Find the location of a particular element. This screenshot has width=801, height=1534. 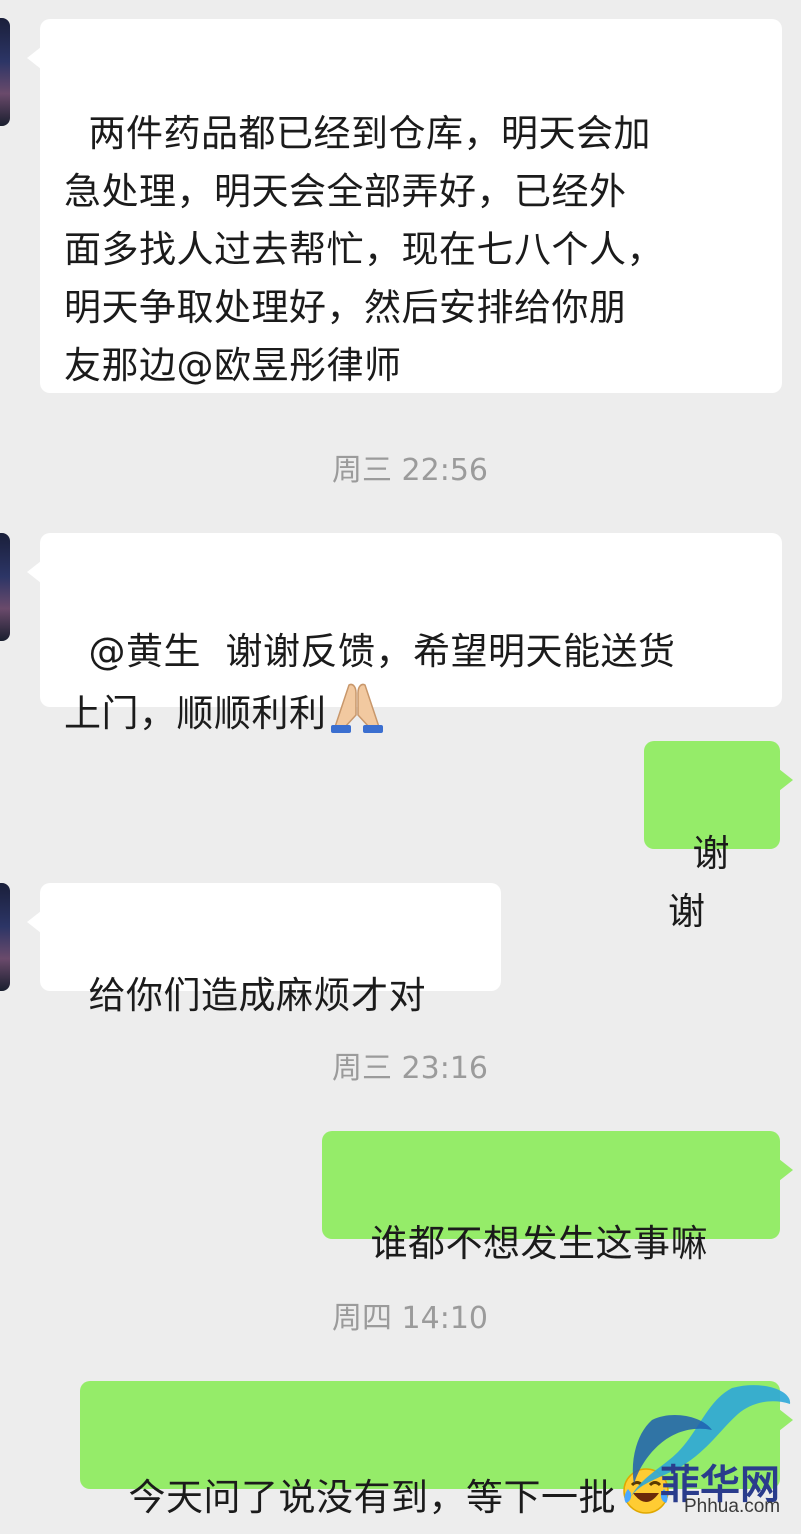

timestamp: 周四 14:10 is located at coordinates (410, 1318).